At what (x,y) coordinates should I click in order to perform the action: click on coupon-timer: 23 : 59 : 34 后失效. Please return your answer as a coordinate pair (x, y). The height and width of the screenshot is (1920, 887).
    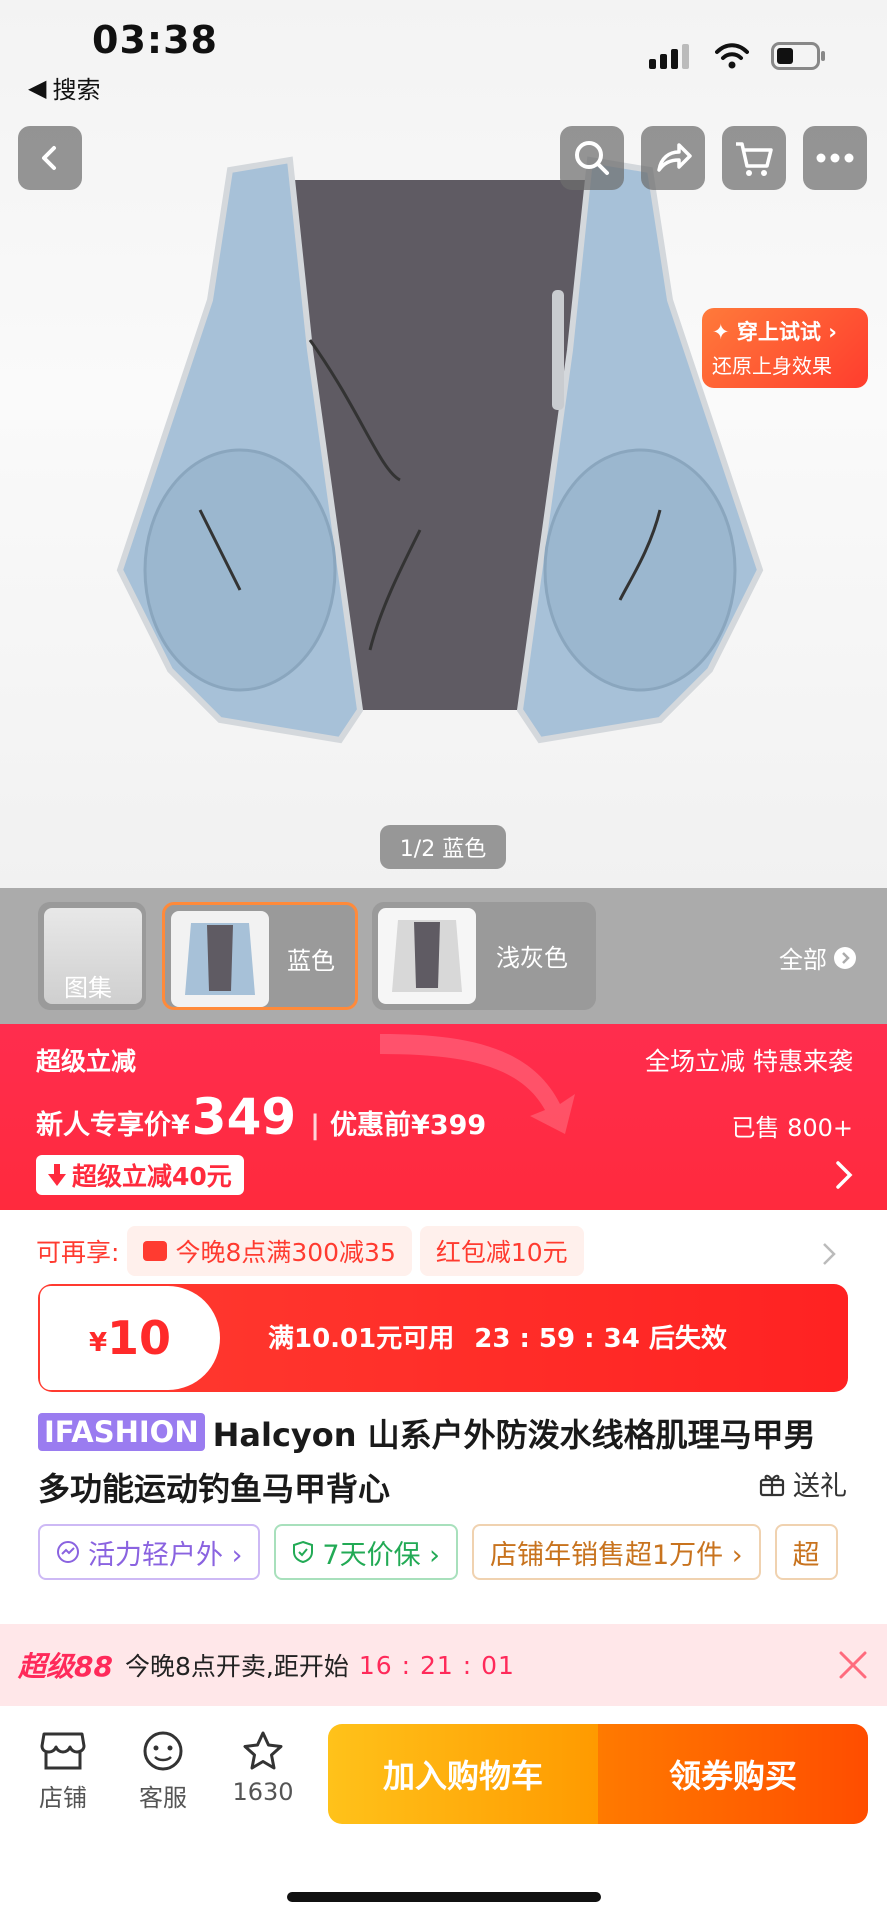
    Looking at the image, I should click on (600, 1339).